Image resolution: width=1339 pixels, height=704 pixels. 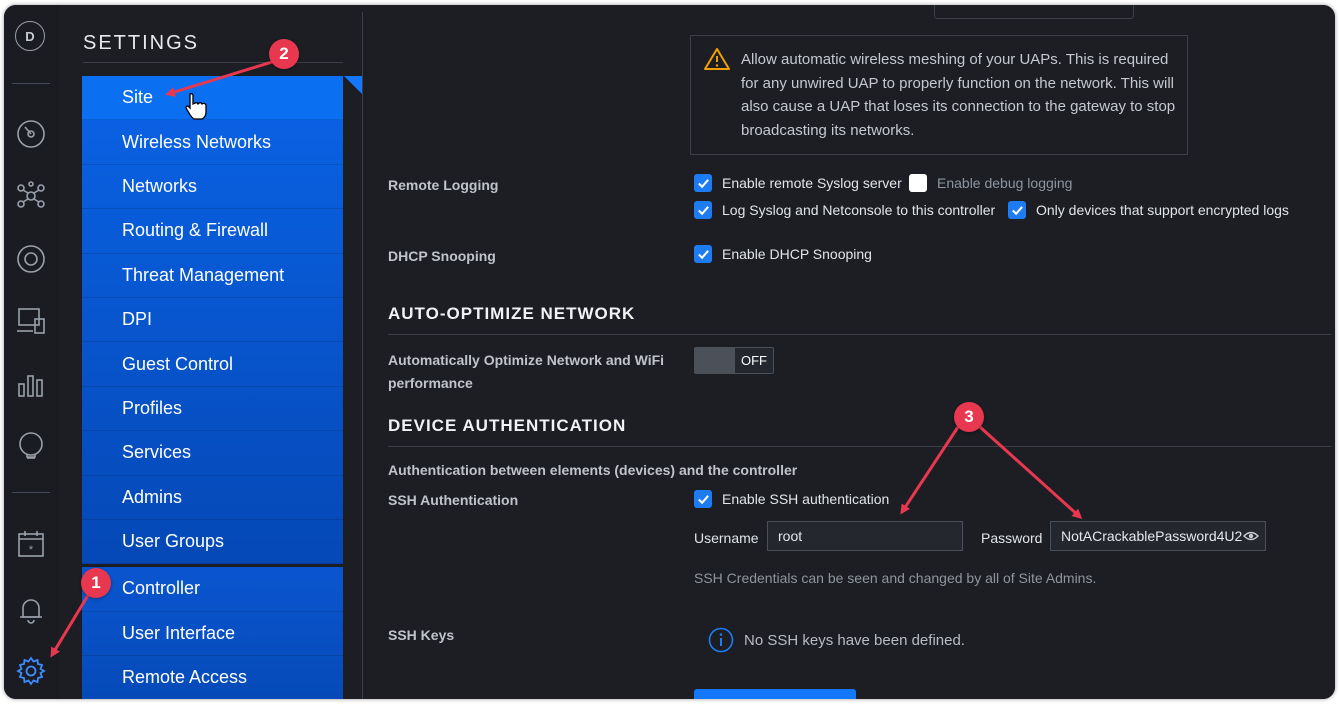 I want to click on dashboard-icon, so click(x=31, y=134).